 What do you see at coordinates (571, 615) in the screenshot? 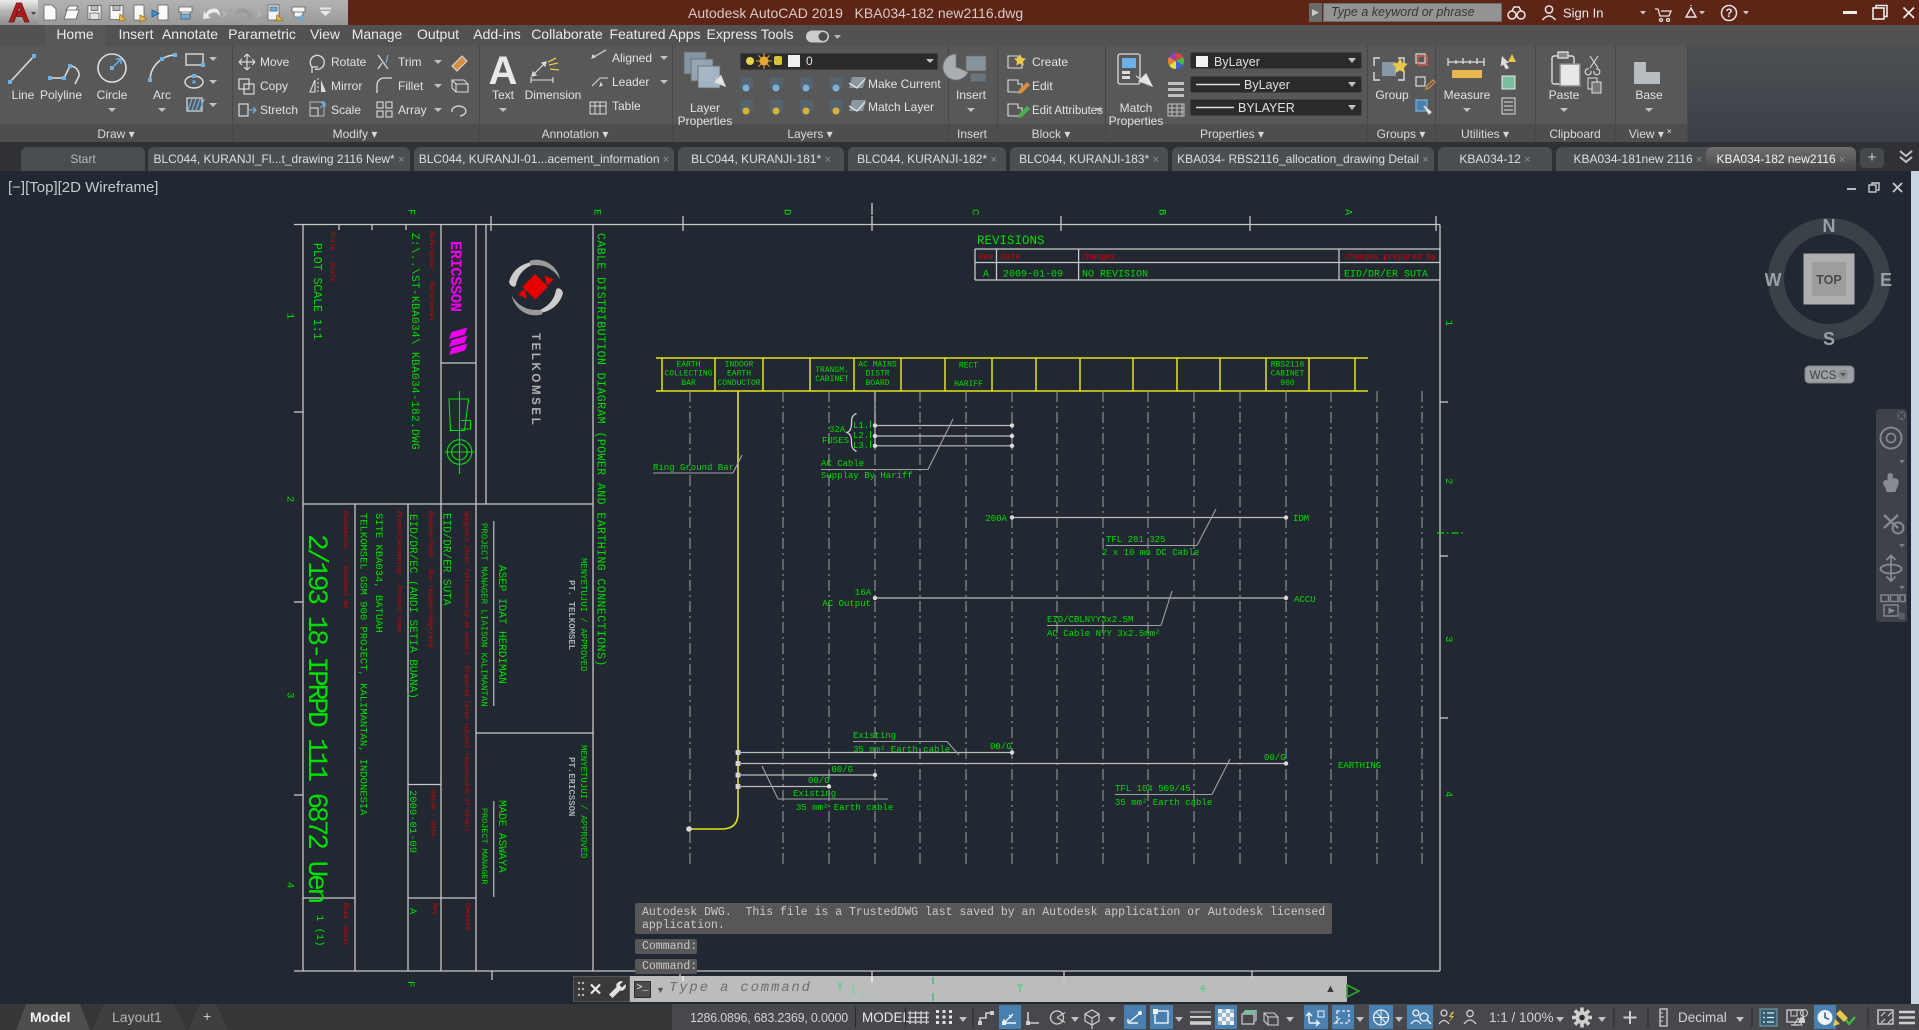
I see `svg-text: PT. TELKOMSEL` at bounding box center [571, 615].